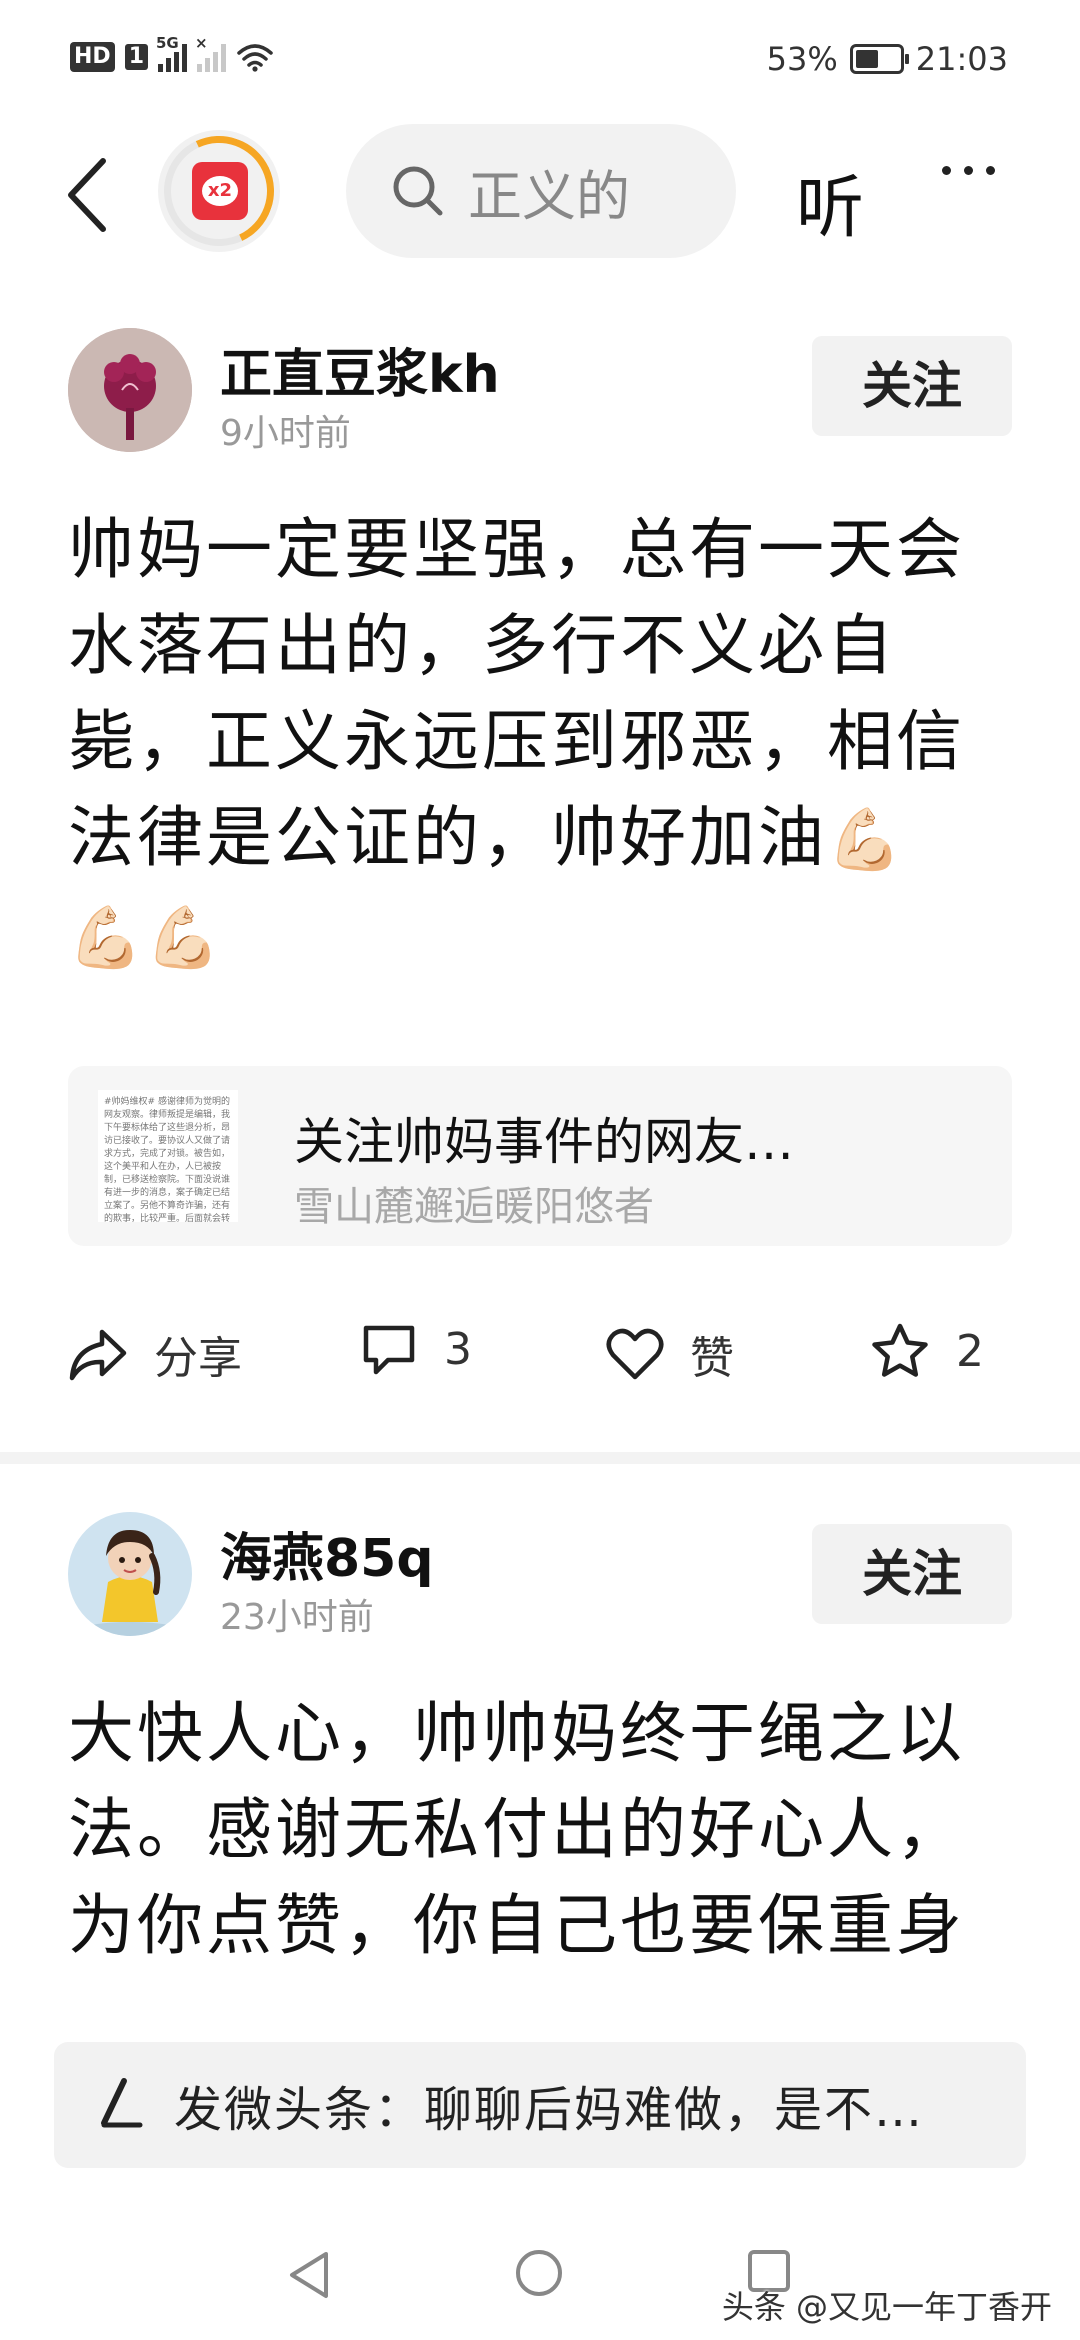 The height and width of the screenshot is (2340, 1080). What do you see at coordinates (879, 59) in the screenshot?
I see `battery-icon` at bounding box center [879, 59].